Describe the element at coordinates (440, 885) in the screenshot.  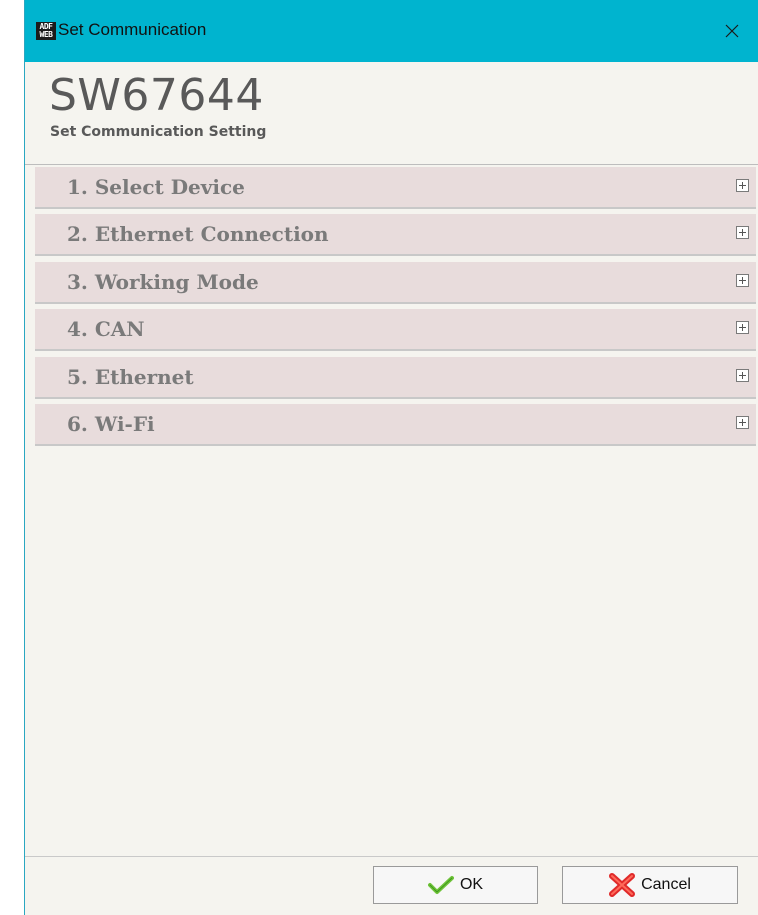
I see `checkmark-icon` at that location.